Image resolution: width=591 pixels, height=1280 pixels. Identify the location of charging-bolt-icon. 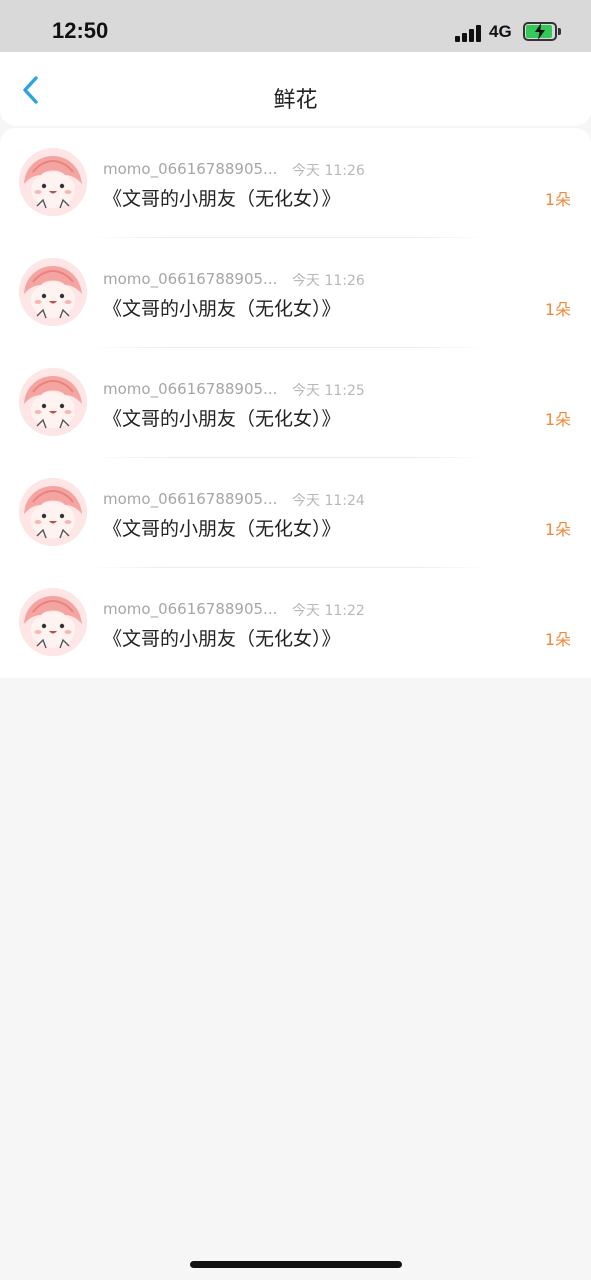
(540, 31).